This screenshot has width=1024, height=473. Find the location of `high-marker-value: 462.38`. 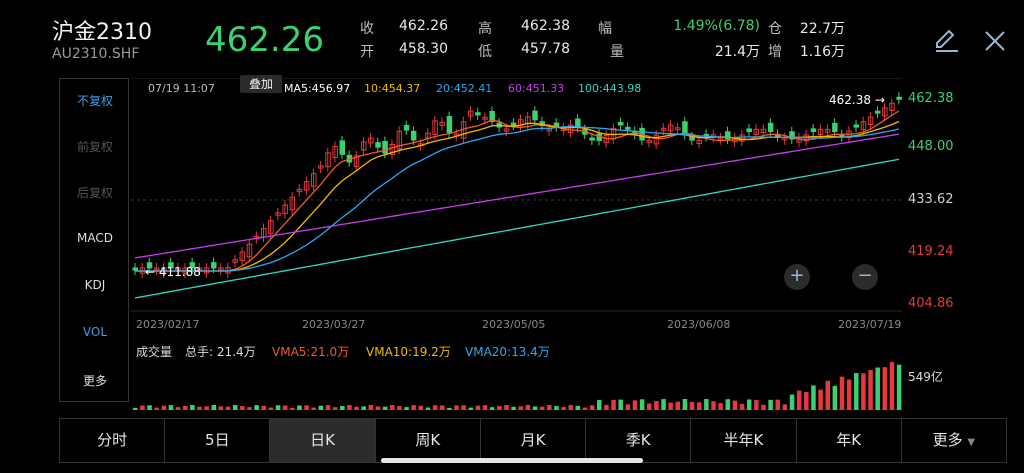

high-marker-value: 462.38 is located at coordinates (850, 100).